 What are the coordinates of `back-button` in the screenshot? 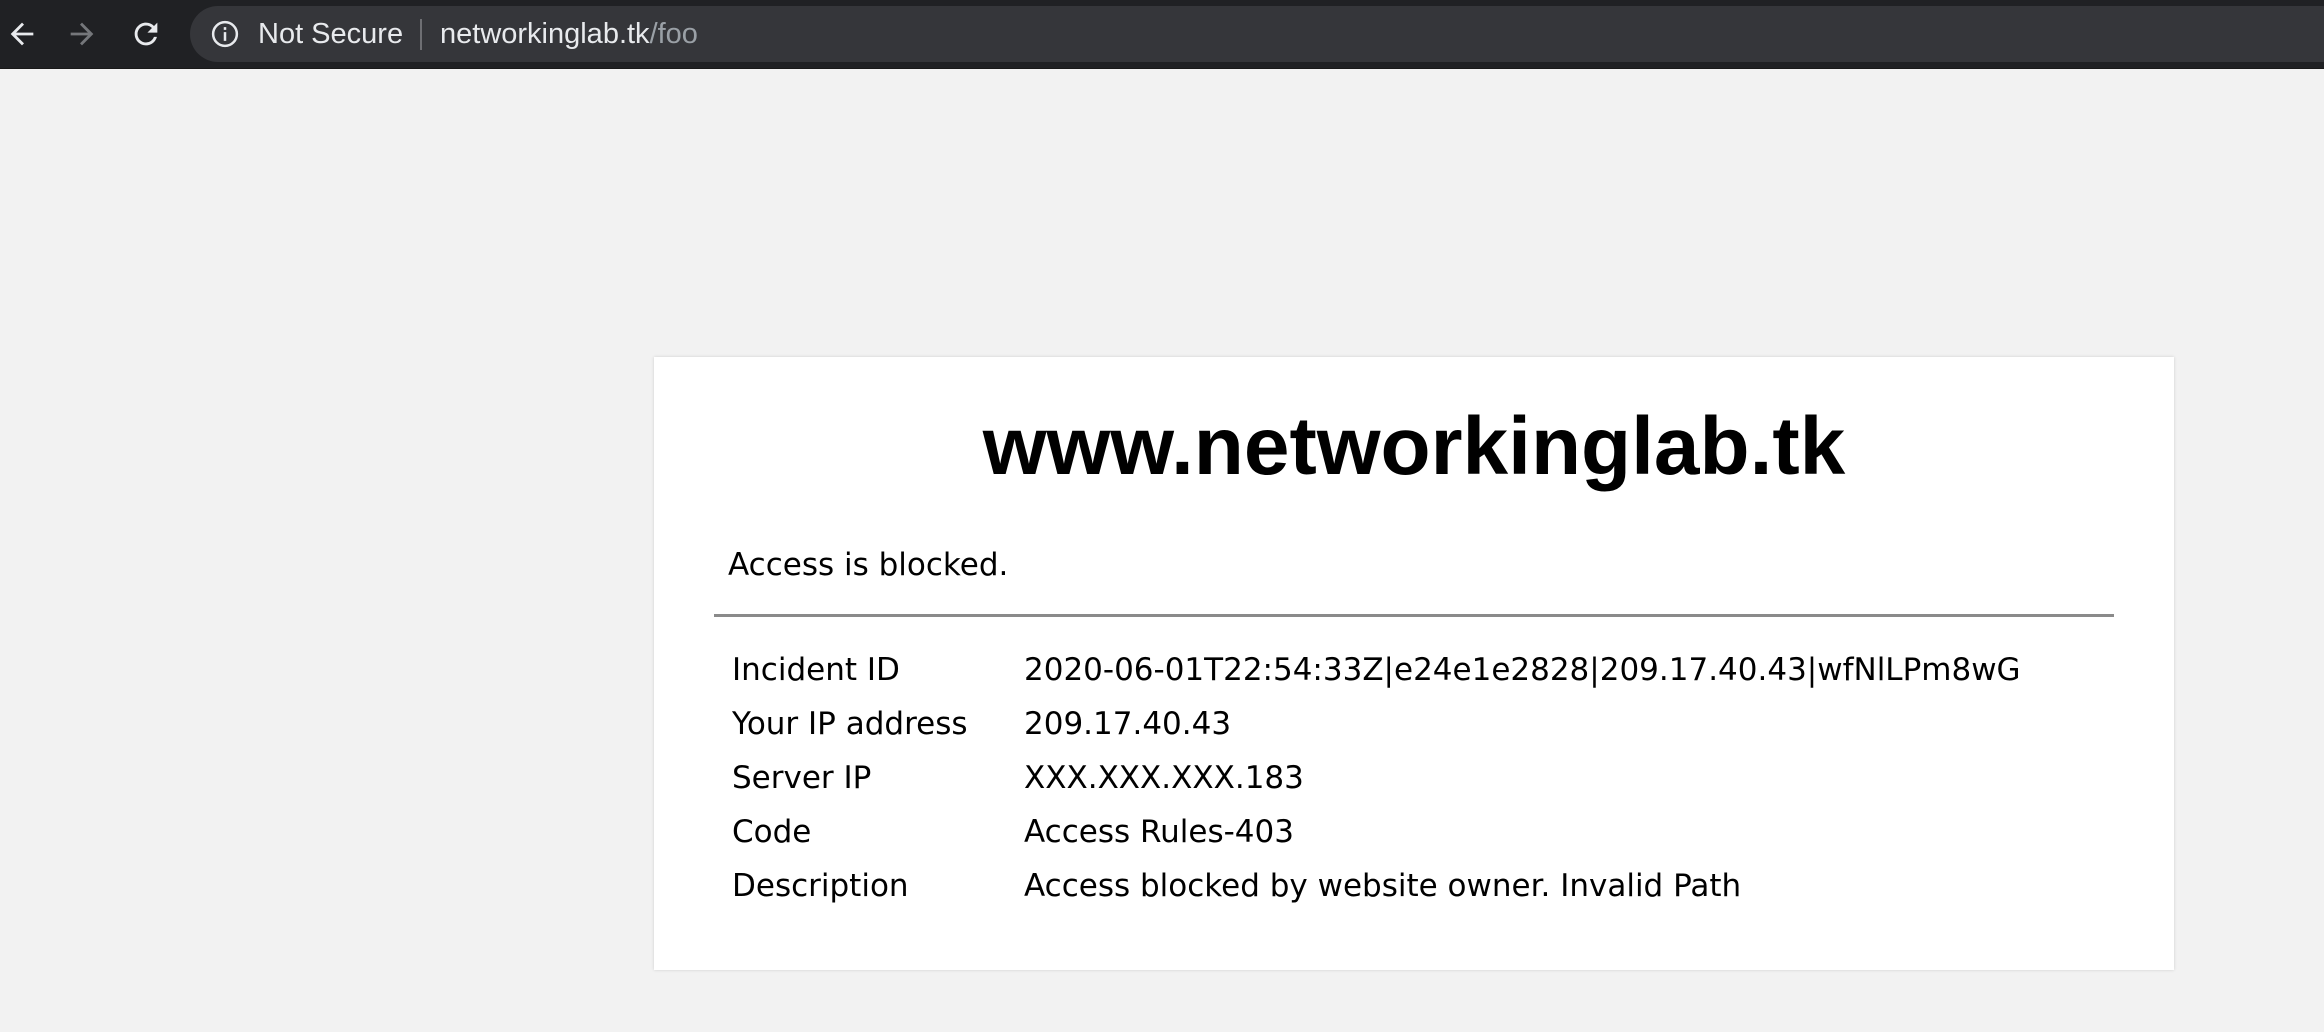 It's located at (22, 34).